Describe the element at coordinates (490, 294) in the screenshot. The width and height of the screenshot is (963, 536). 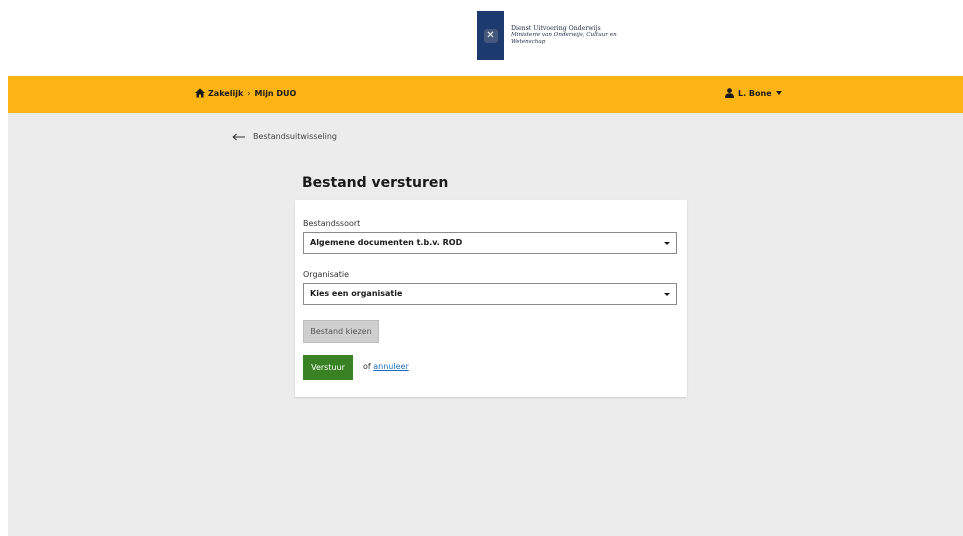
I see `organisatie-select: Kies een organisatie` at that location.